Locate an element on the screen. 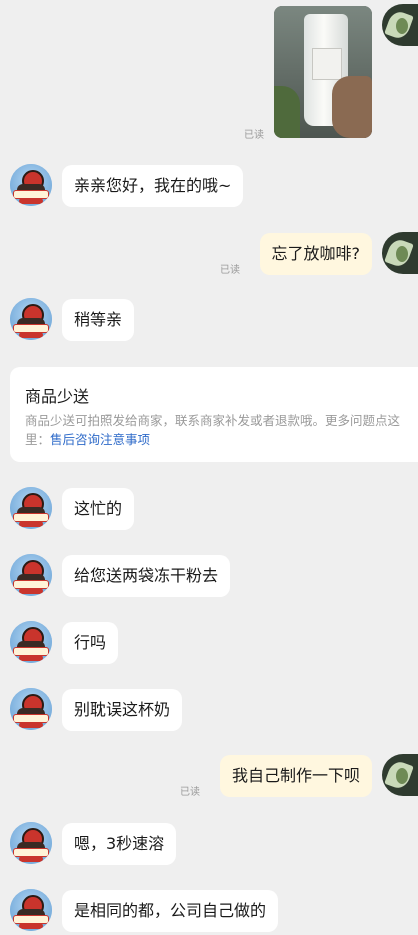  message-bubble: 是相同的都，公司自己做的 is located at coordinates (170, 911).